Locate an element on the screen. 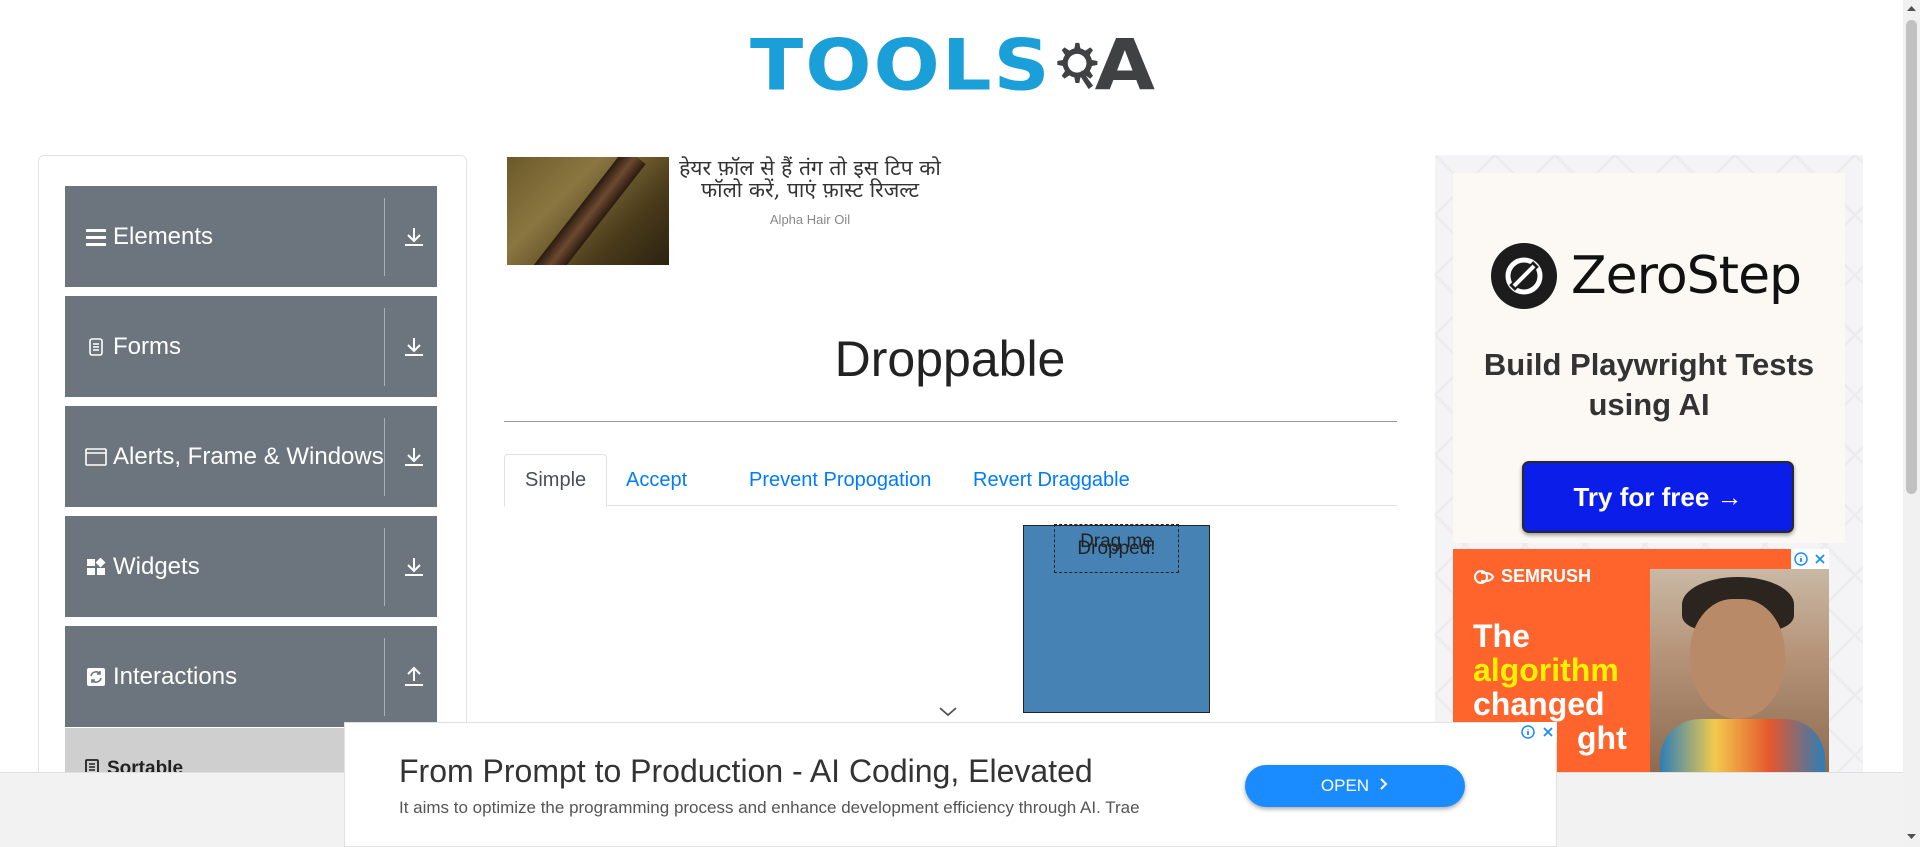 This screenshot has height=847, width=1920. interactions-icon is located at coordinates (96, 677).